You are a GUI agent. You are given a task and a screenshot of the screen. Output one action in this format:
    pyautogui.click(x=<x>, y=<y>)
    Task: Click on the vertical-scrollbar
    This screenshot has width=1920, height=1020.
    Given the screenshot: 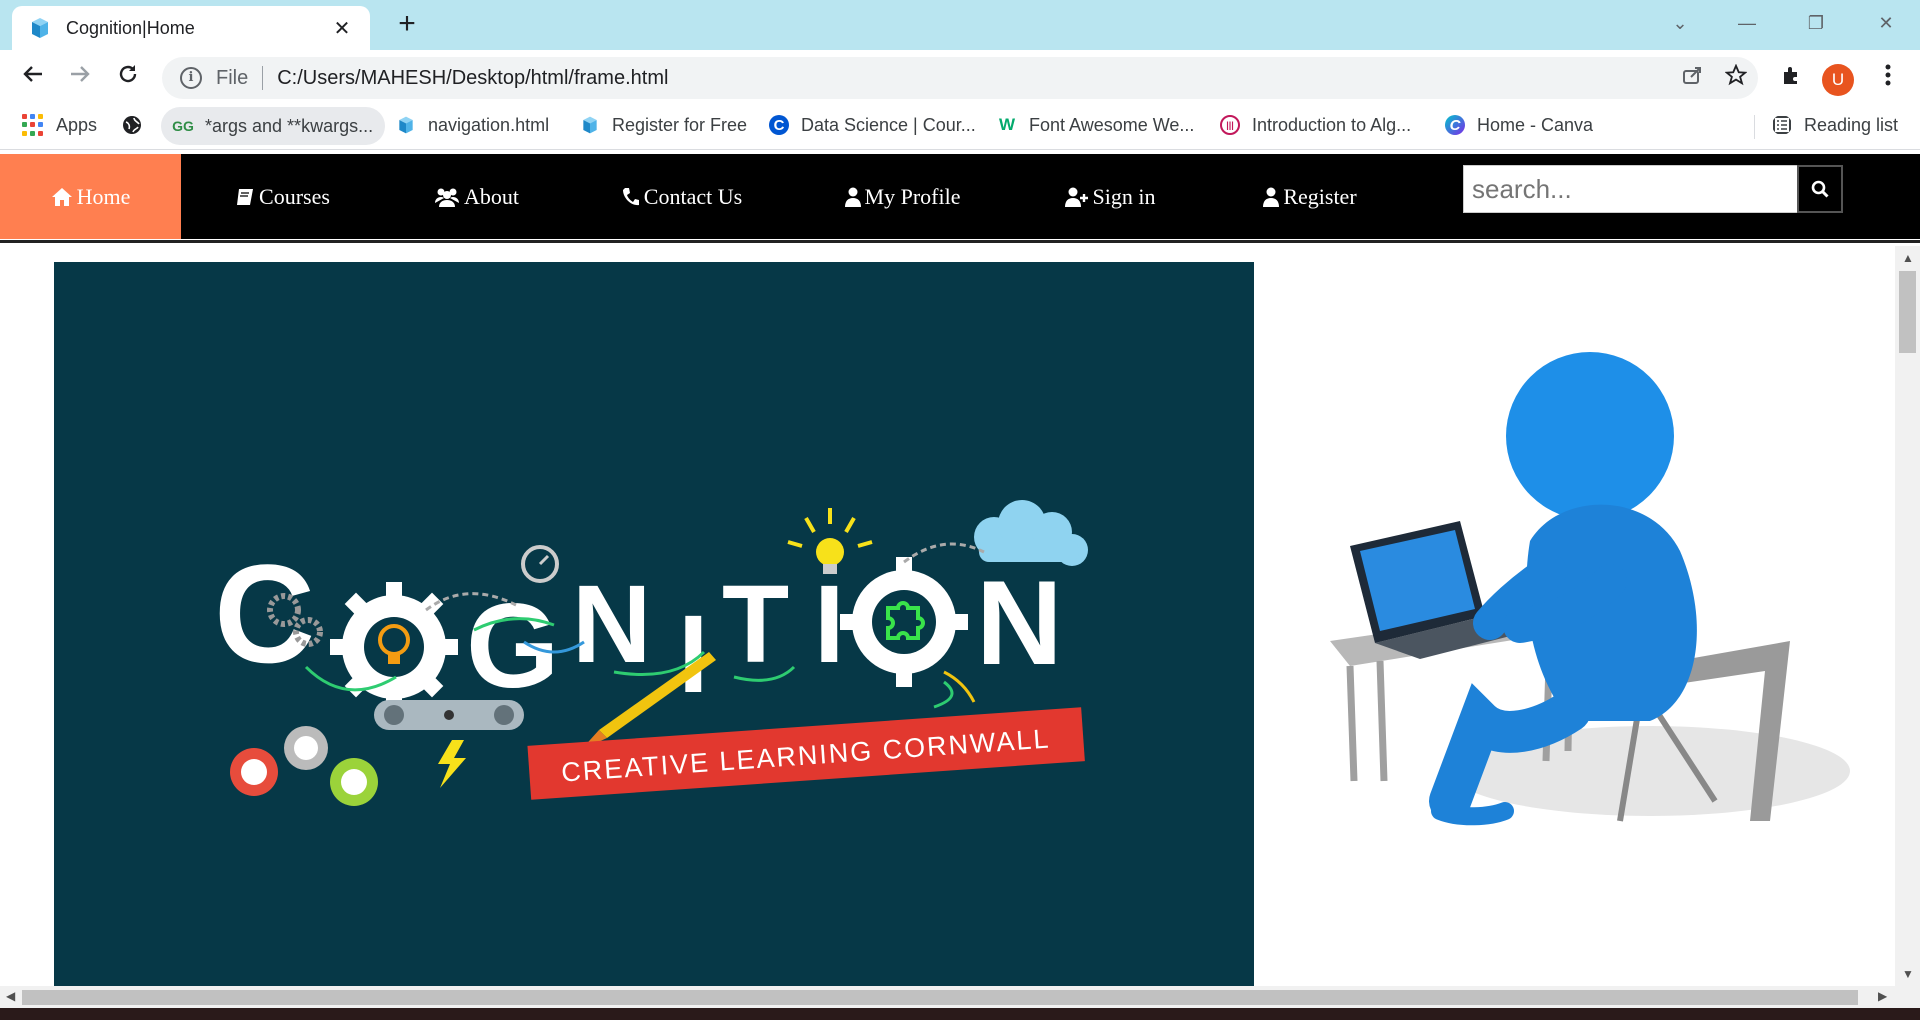 What is the action you would take?
    pyautogui.click(x=1907, y=616)
    